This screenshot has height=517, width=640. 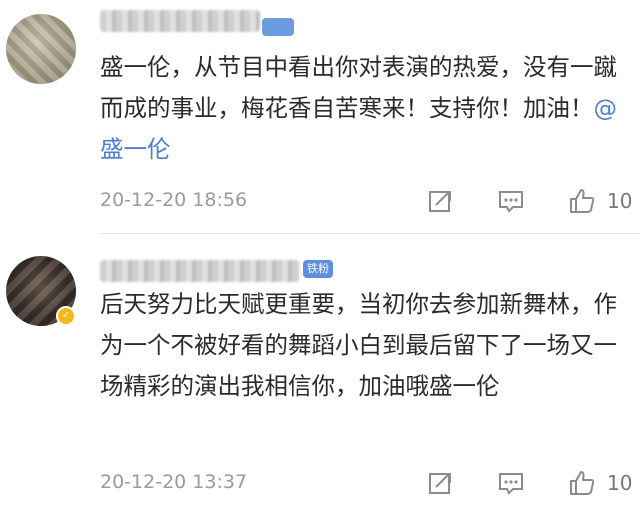 What do you see at coordinates (41, 49) in the screenshot?
I see `avatar` at bounding box center [41, 49].